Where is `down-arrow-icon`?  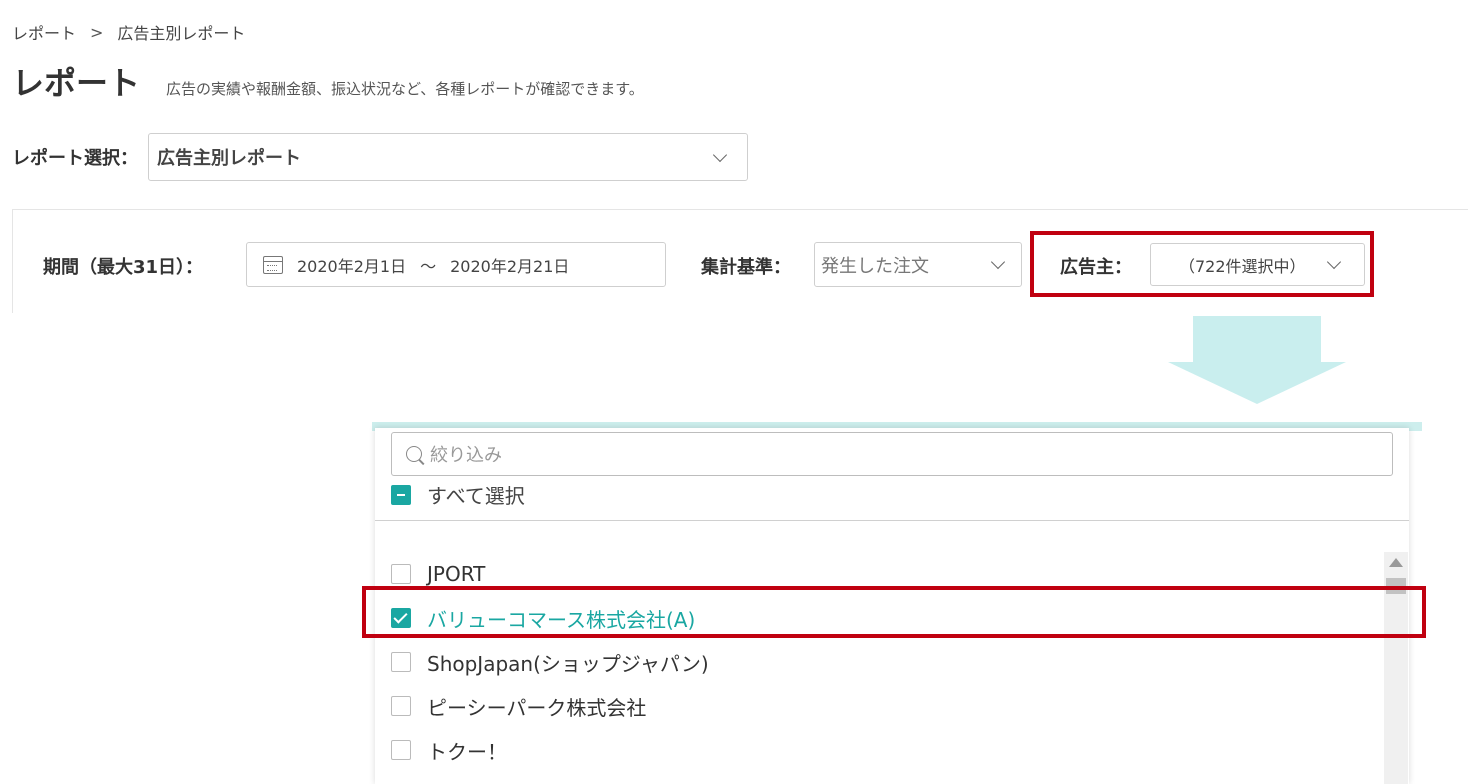 down-arrow-icon is located at coordinates (1257, 360).